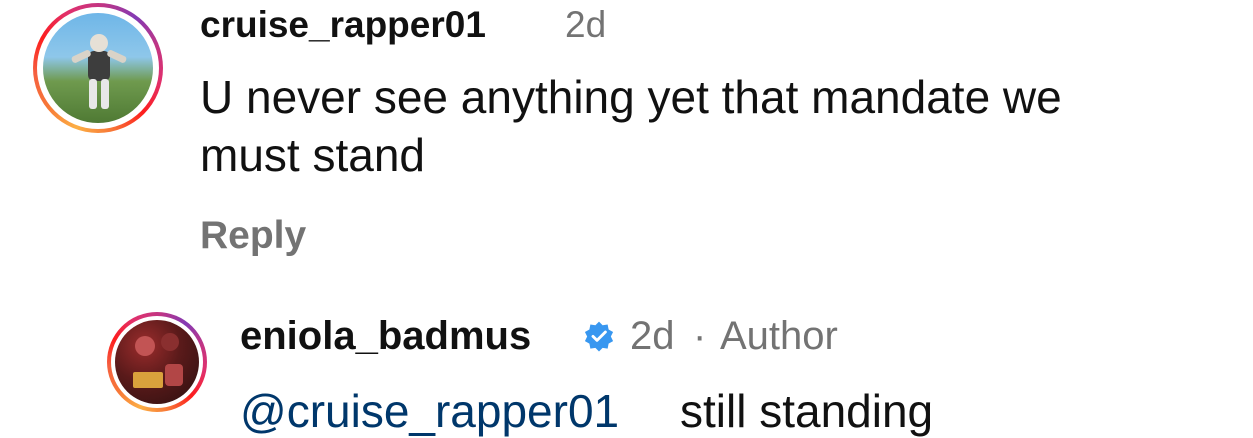 The width and height of the screenshot is (1253, 438). What do you see at coordinates (253, 236) in the screenshot?
I see `reply-button: Reply` at bounding box center [253, 236].